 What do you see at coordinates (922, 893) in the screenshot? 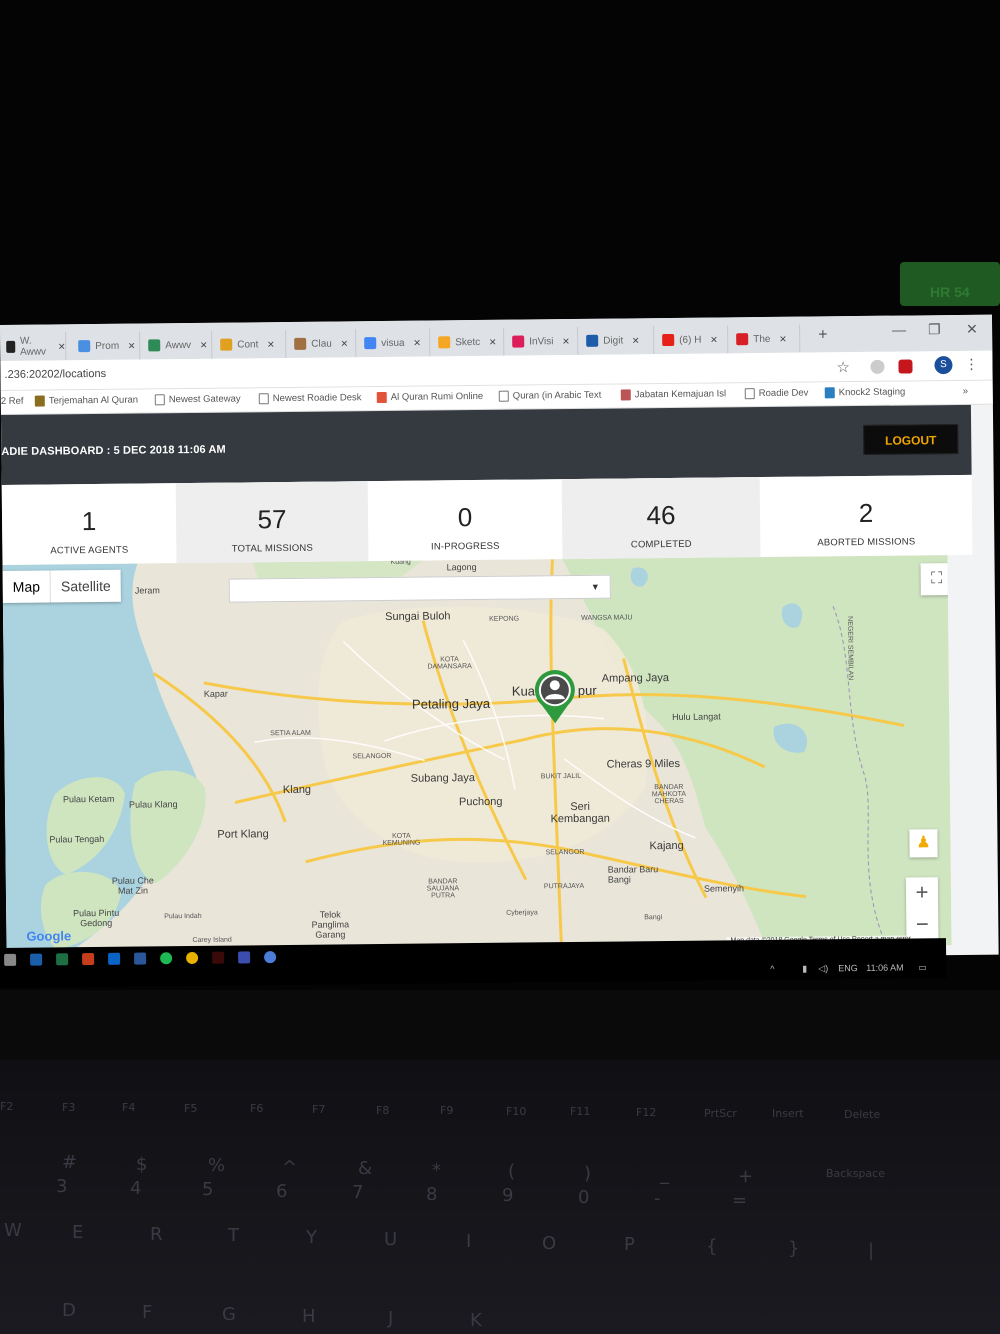
I see `zoom-in-button: +` at bounding box center [922, 893].